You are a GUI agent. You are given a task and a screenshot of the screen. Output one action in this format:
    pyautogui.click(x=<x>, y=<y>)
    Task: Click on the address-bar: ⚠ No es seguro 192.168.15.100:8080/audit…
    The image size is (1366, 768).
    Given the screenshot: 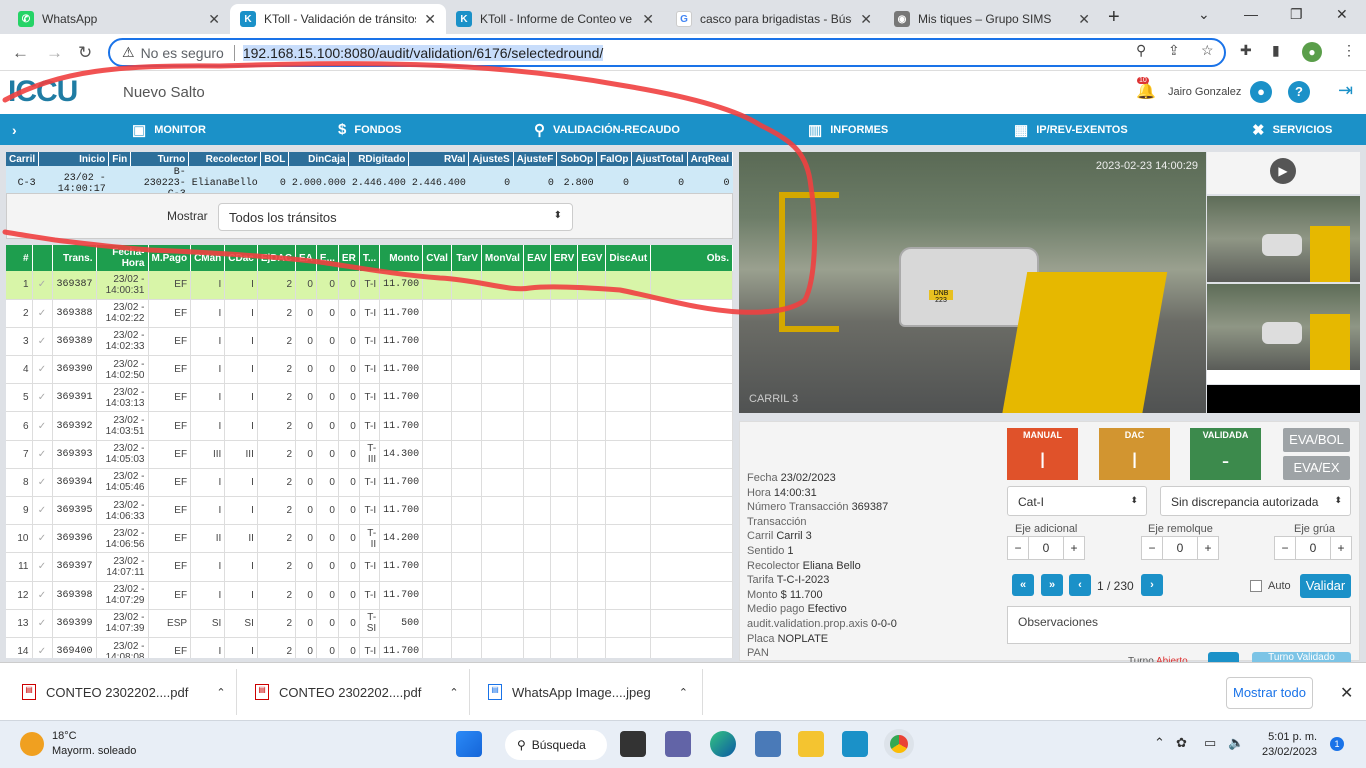 What is the action you would take?
    pyautogui.click(x=667, y=52)
    